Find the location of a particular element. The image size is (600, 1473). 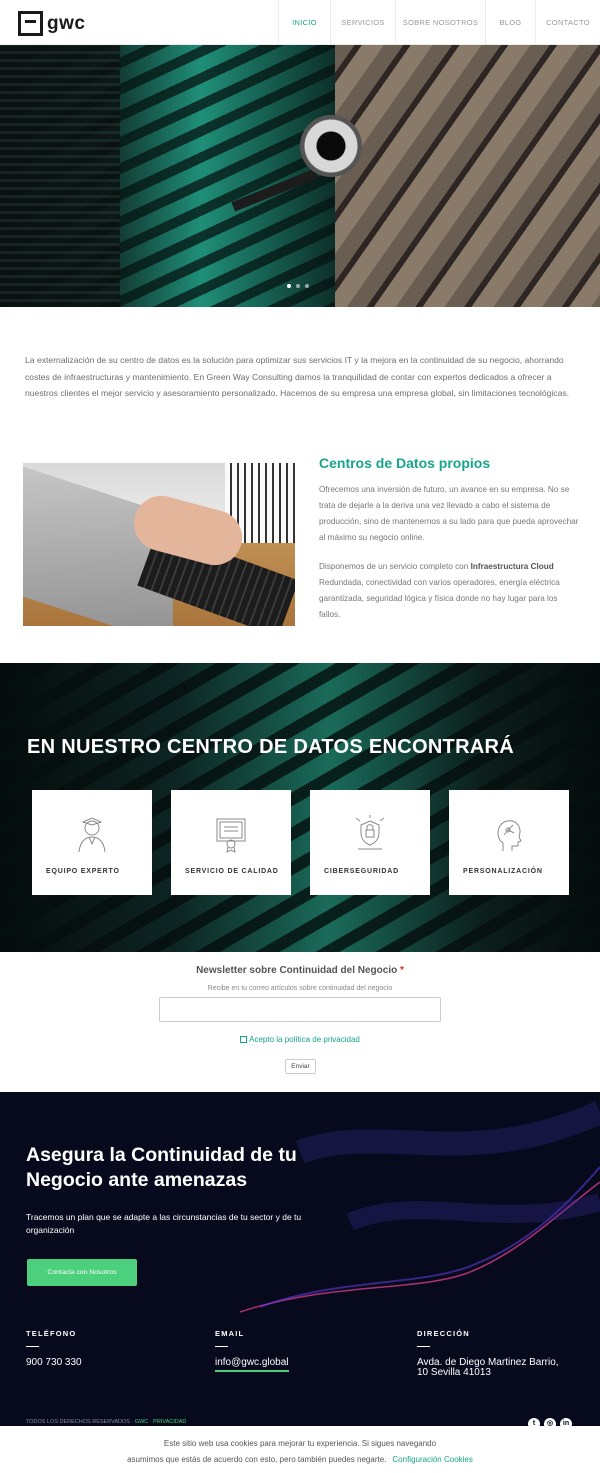

feature-title: Centros de Datos propios is located at coordinates (405, 463).